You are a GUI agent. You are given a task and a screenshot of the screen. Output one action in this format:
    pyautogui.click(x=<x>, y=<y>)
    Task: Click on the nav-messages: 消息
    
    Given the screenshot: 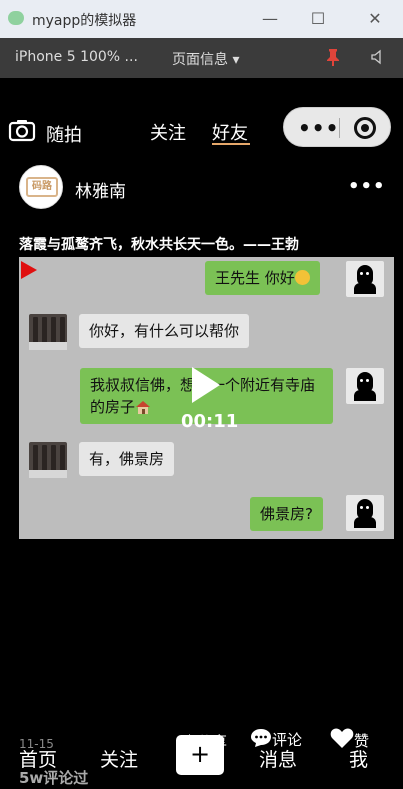 What is the action you would take?
    pyautogui.click(x=278, y=758)
    